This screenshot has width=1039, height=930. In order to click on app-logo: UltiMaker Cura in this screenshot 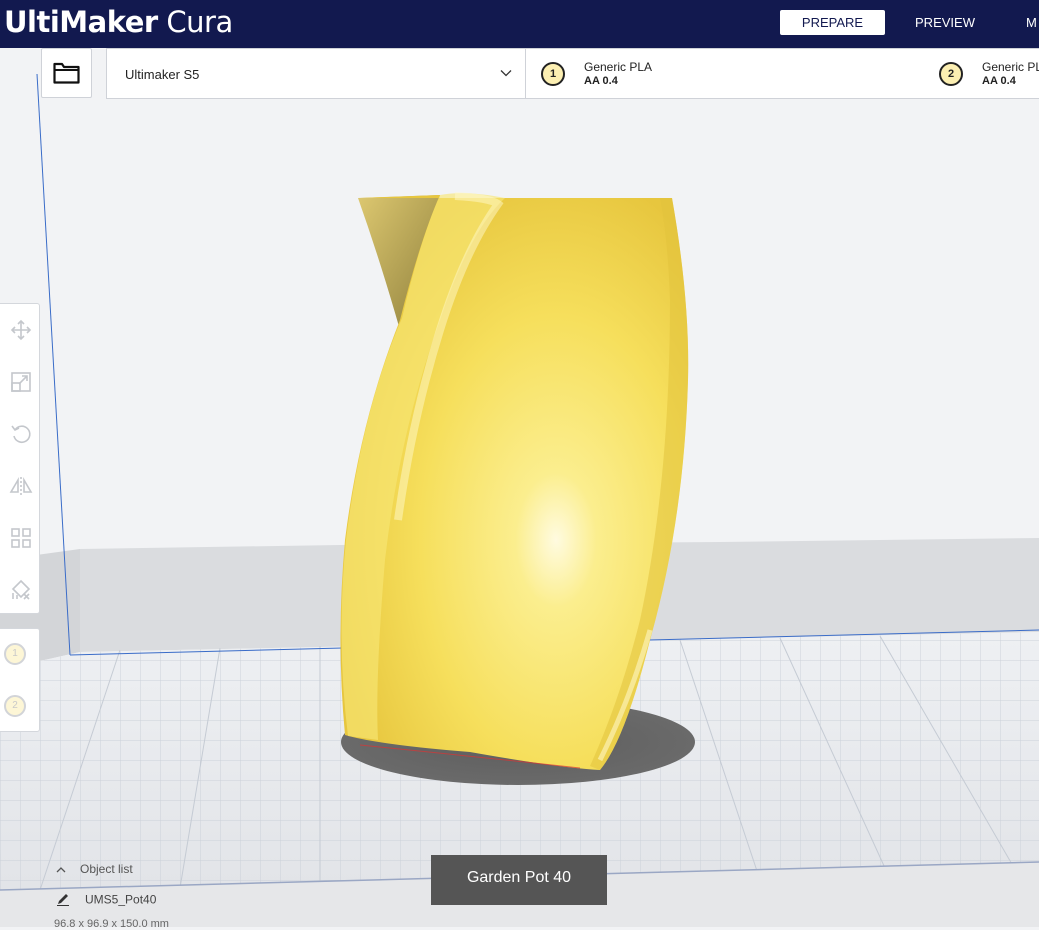, I will do `click(118, 22)`.